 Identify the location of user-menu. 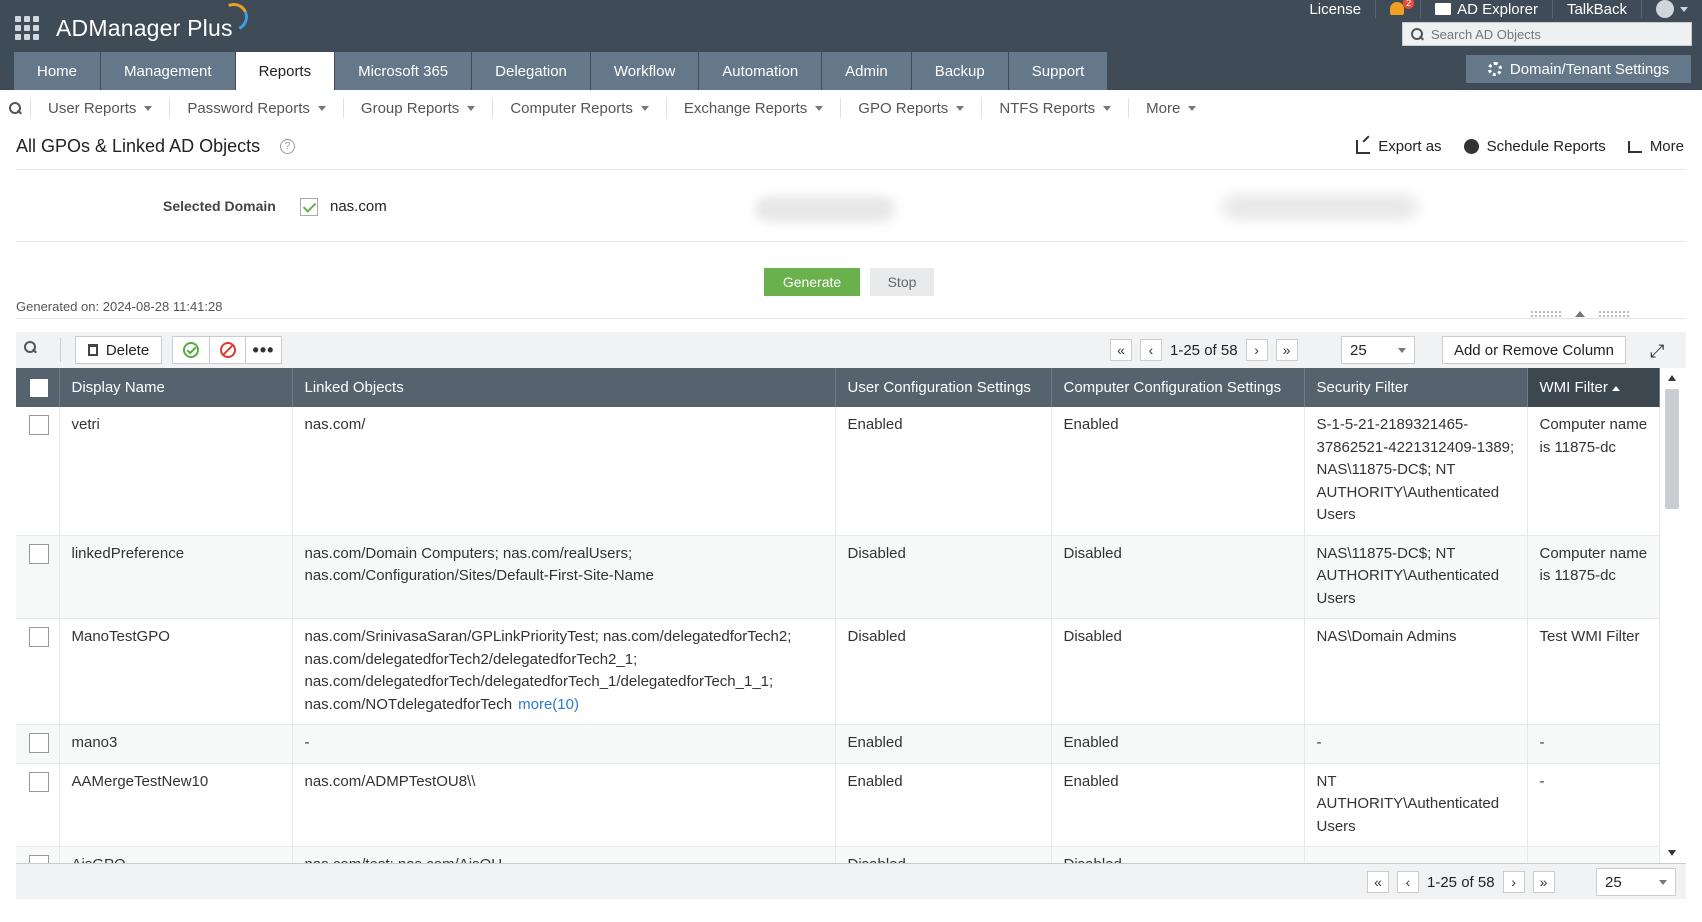
(1671, 9).